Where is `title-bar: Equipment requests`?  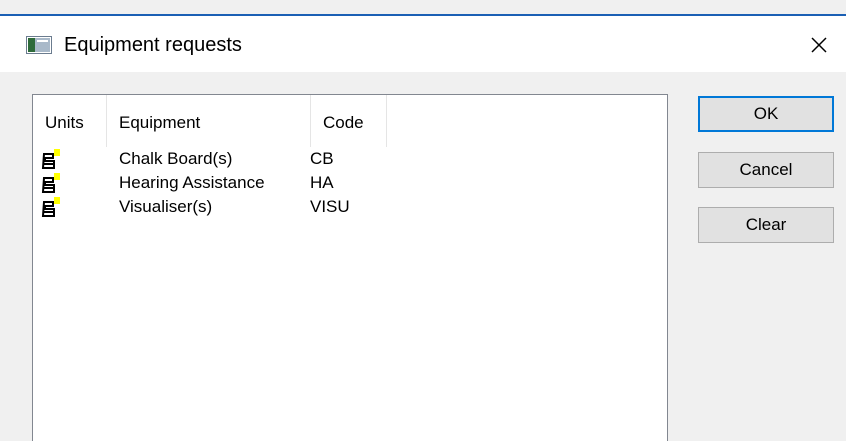 title-bar: Equipment requests is located at coordinates (423, 44).